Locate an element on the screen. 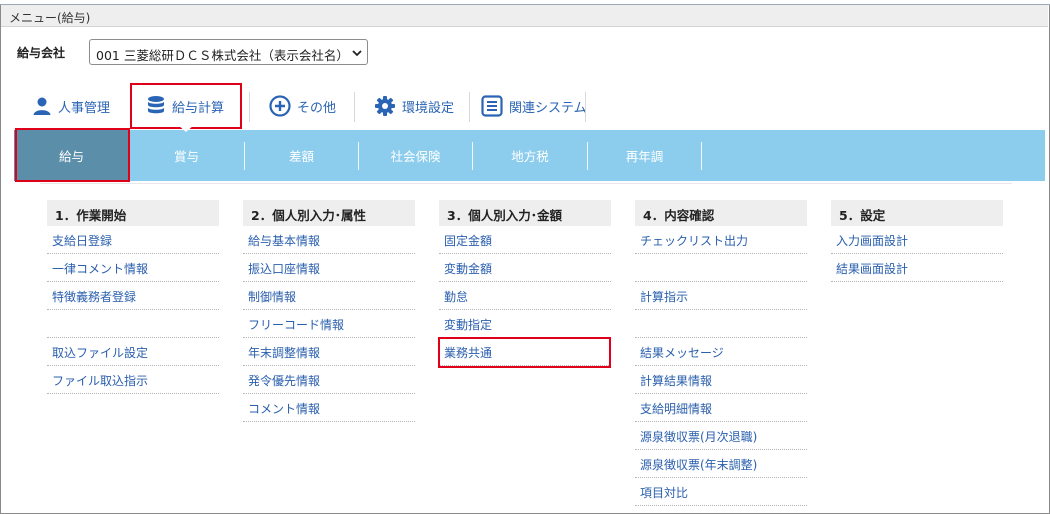 The height and width of the screenshot is (514, 1050). sub-tab-bar: 給与 賞与 差額 社会保険 地方税 再年調 is located at coordinates (529, 155).